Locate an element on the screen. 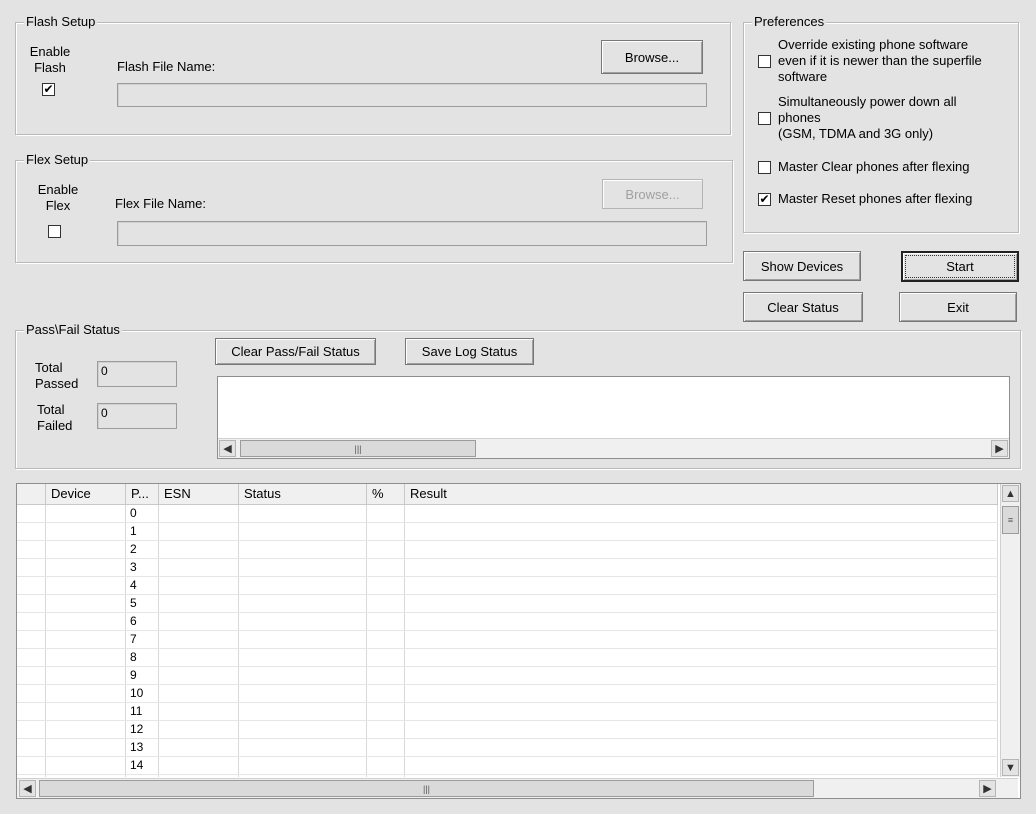  table-row: 1 is located at coordinates (507, 532).